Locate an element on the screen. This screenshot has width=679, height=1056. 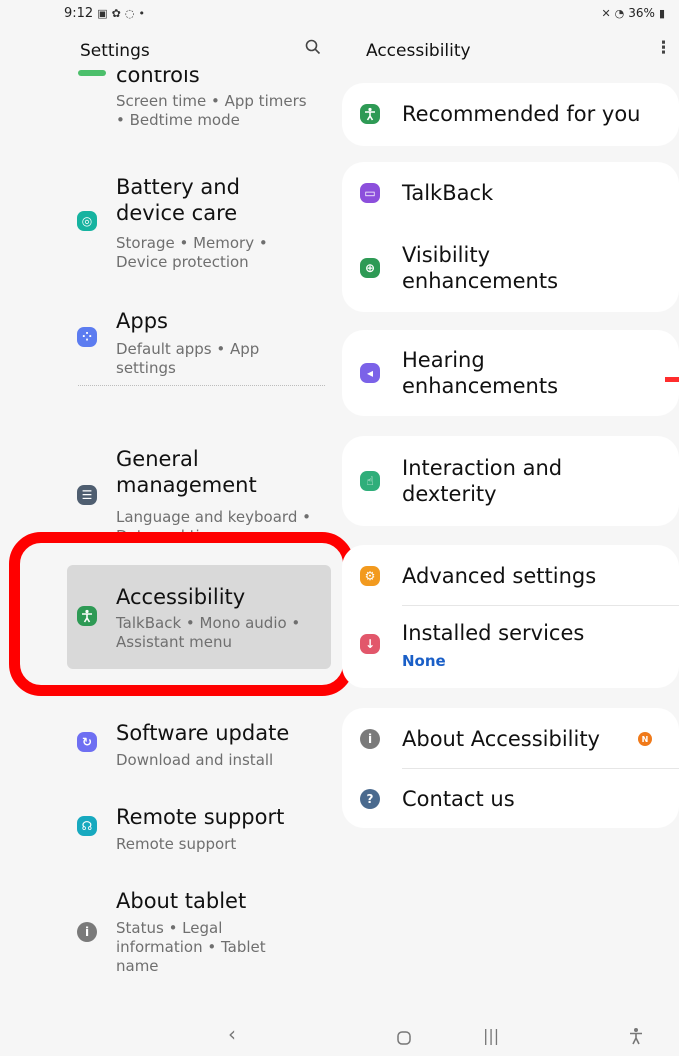
device-care-icon: ◎ is located at coordinates (87, 221).